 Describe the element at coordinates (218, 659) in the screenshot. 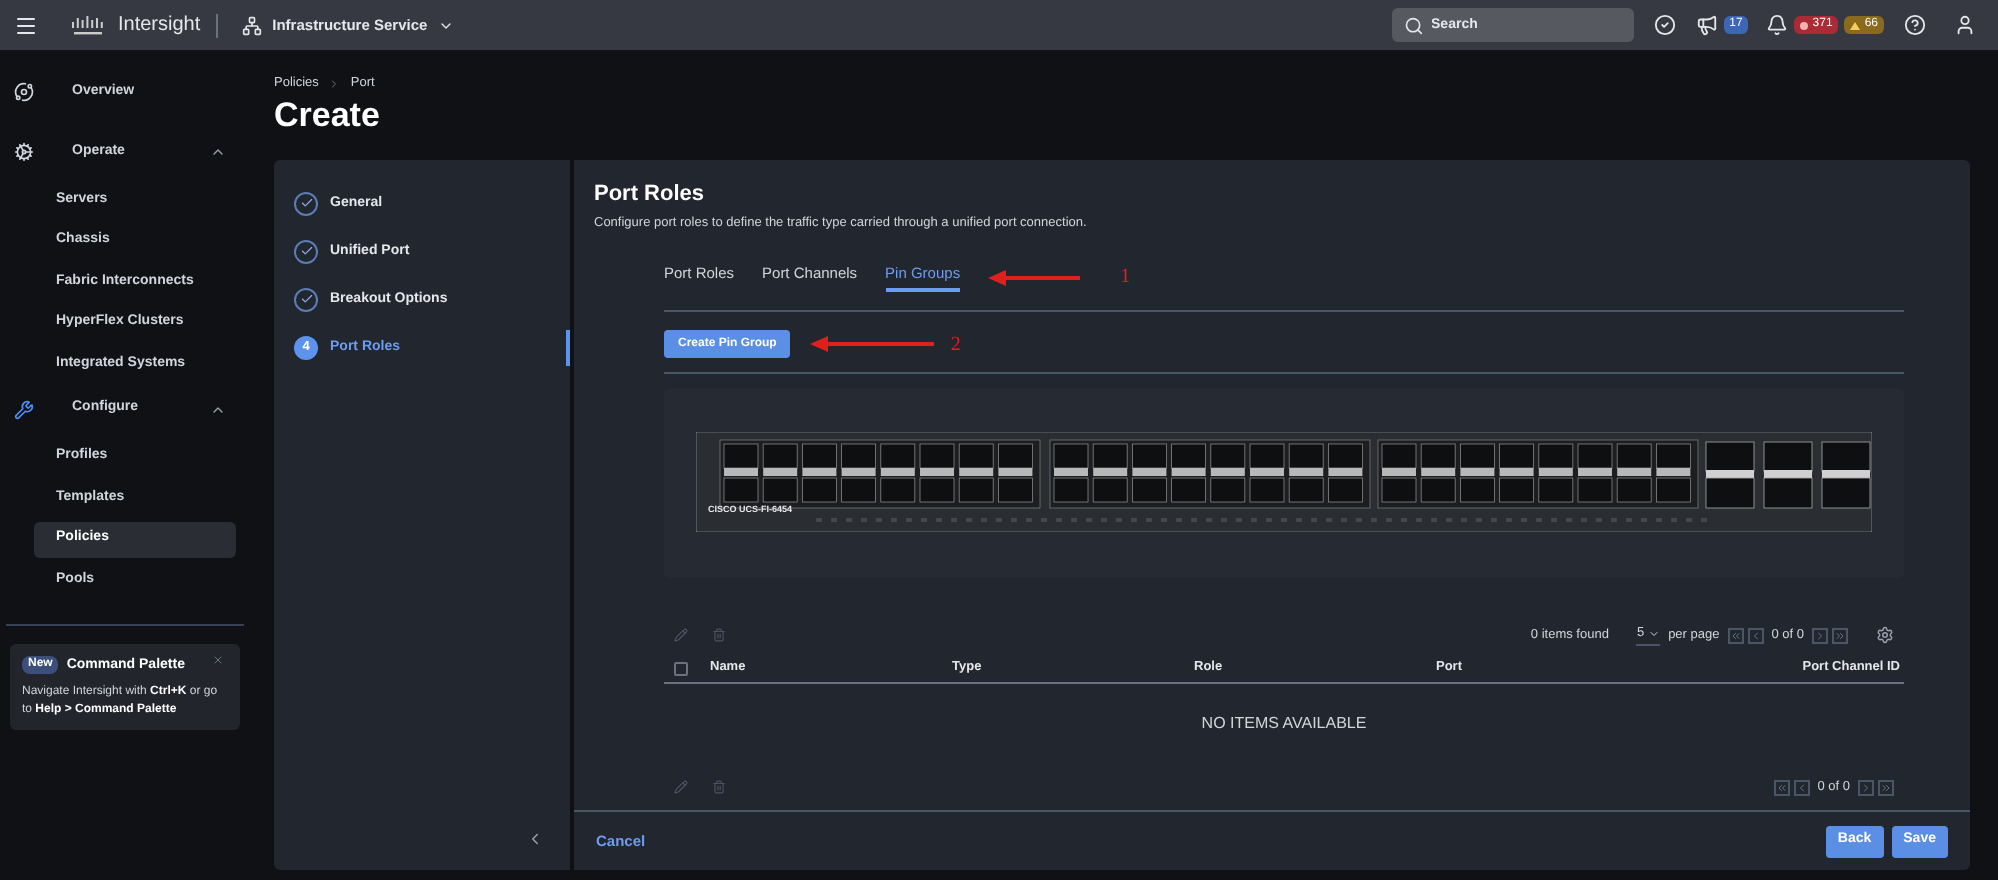

I see `close-icon` at that location.